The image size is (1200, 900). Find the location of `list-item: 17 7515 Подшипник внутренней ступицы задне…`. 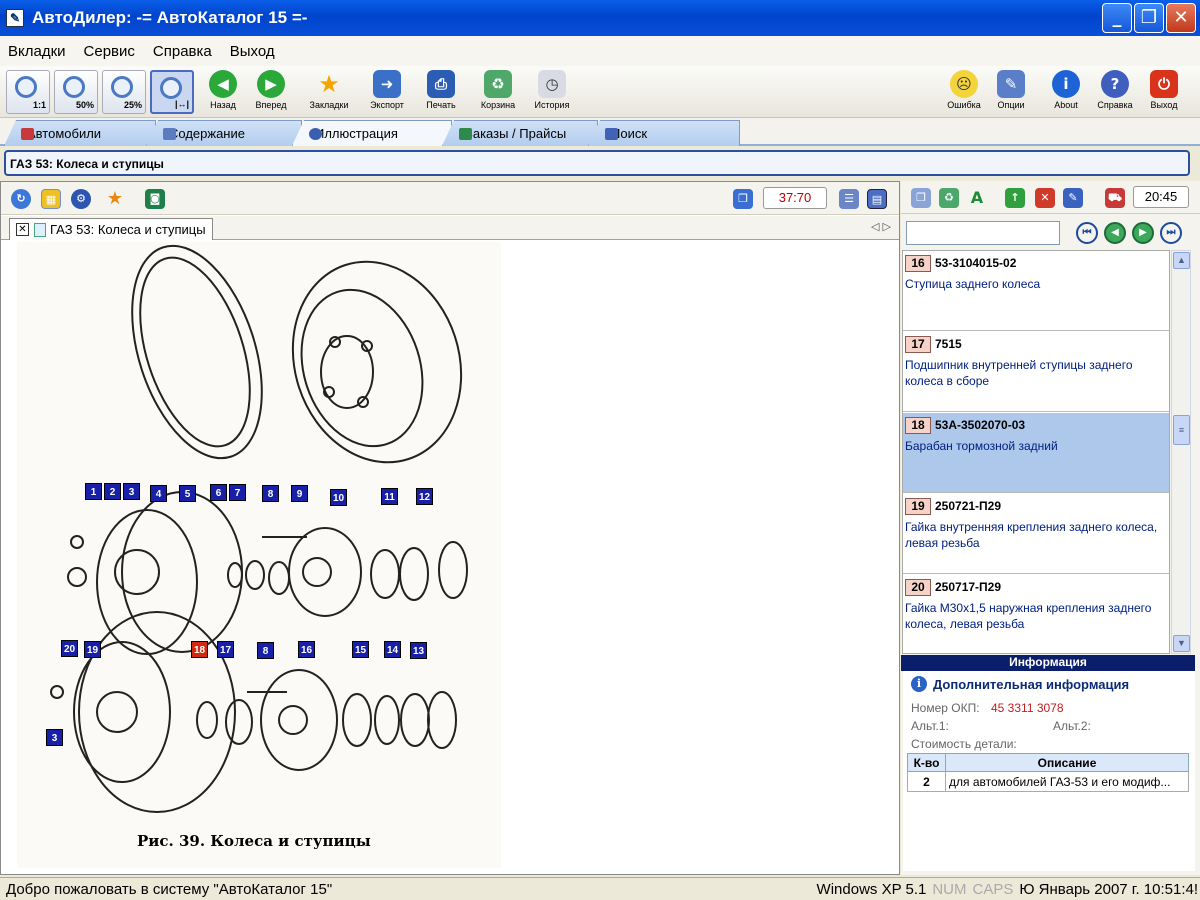

list-item: 17 7515 Подшипник внутренней ступицы задне… is located at coordinates (1036, 372).